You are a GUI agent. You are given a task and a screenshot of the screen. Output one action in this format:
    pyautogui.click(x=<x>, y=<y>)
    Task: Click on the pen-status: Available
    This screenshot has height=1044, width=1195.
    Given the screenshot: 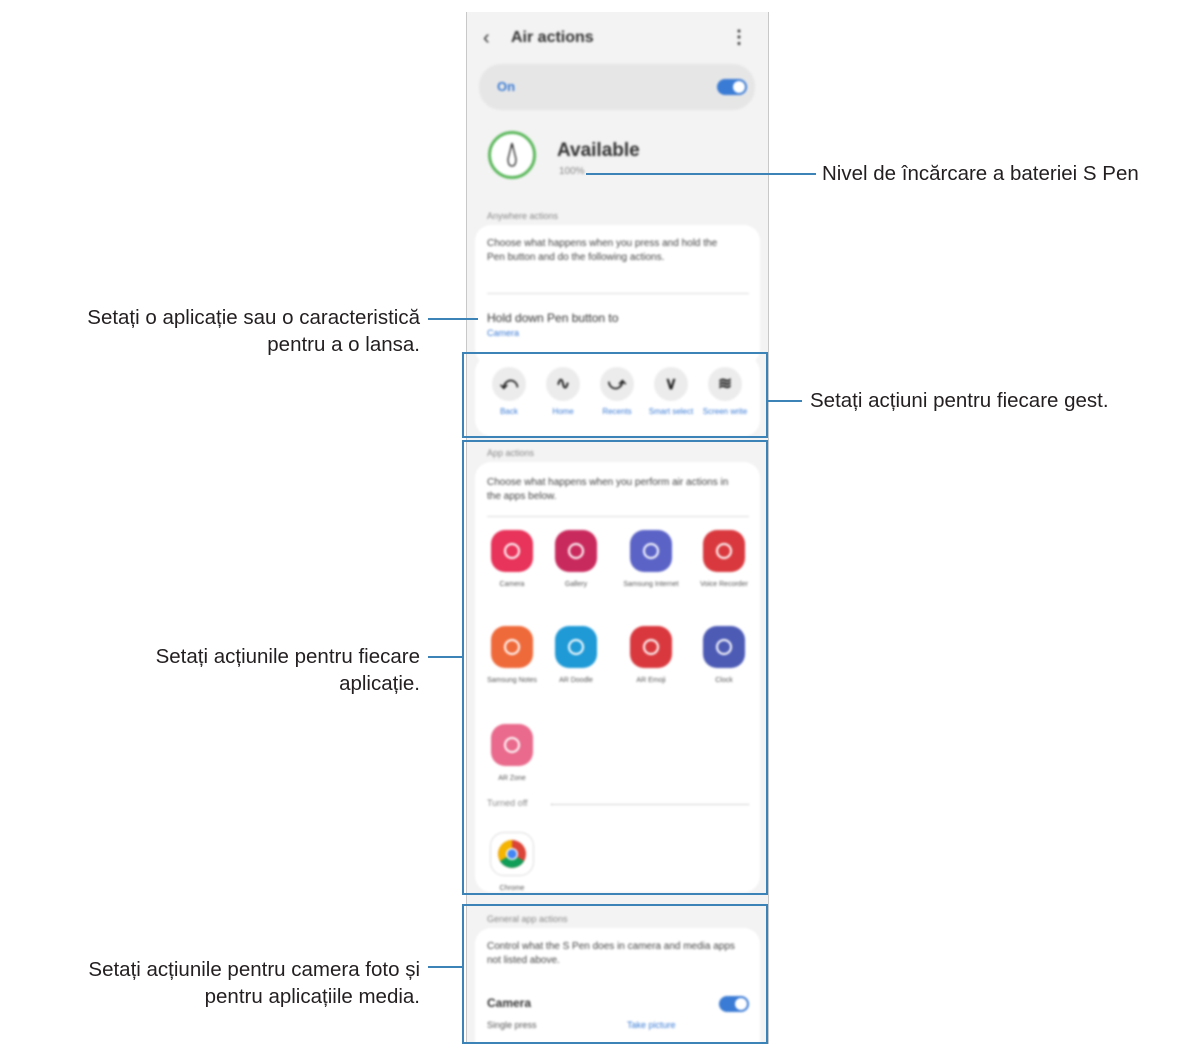 What is the action you would take?
    pyautogui.click(x=598, y=150)
    